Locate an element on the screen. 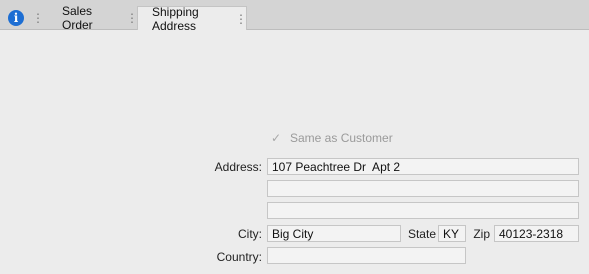 This screenshot has width=589, height=274. address-label: Address: is located at coordinates (238, 167).